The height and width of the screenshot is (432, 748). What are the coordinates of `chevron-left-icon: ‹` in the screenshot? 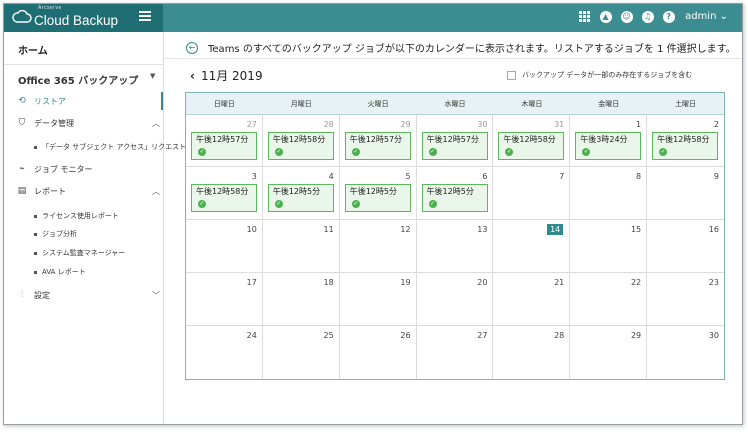 It's located at (192, 76).